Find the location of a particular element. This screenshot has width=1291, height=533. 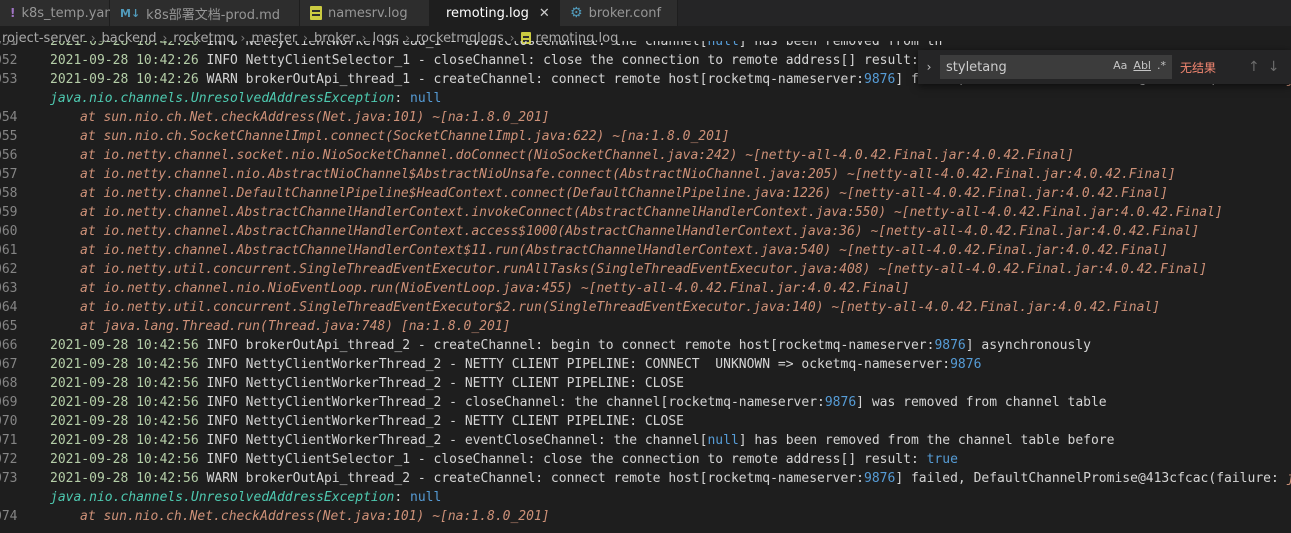

find-widget: › Aa Abl .* 无结果 ↑ ↓ is located at coordinates (1104, 67).